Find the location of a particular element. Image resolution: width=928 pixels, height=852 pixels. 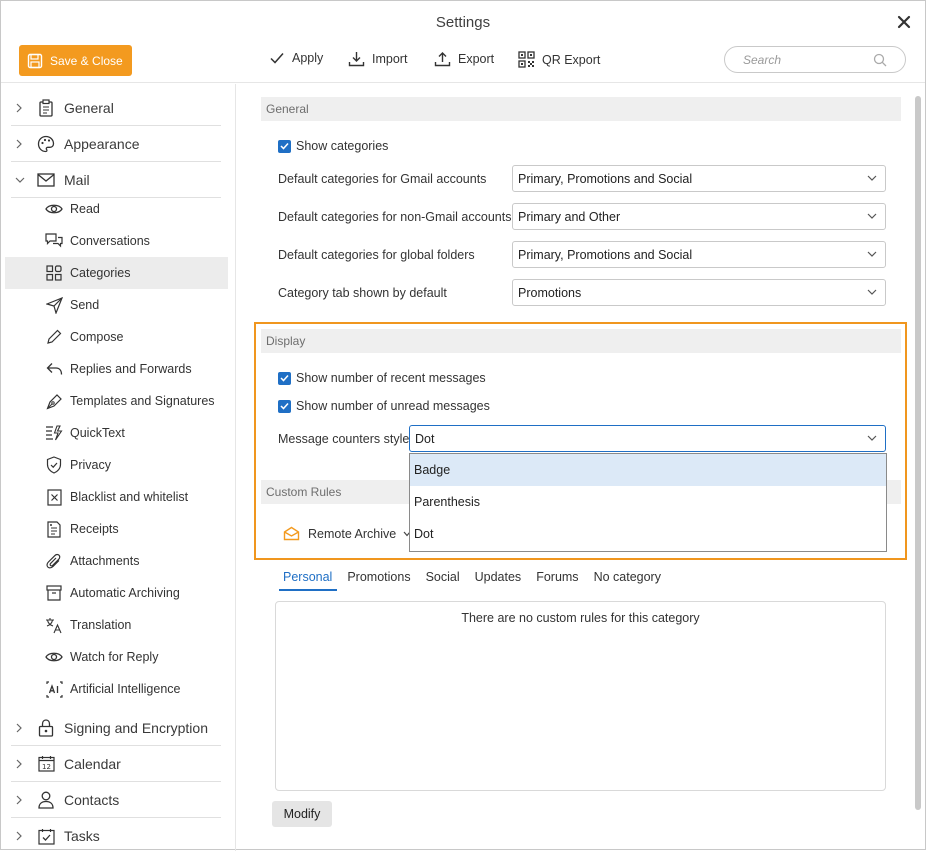

sidebar-item-translation: Translation is located at coordinates (116, 625).